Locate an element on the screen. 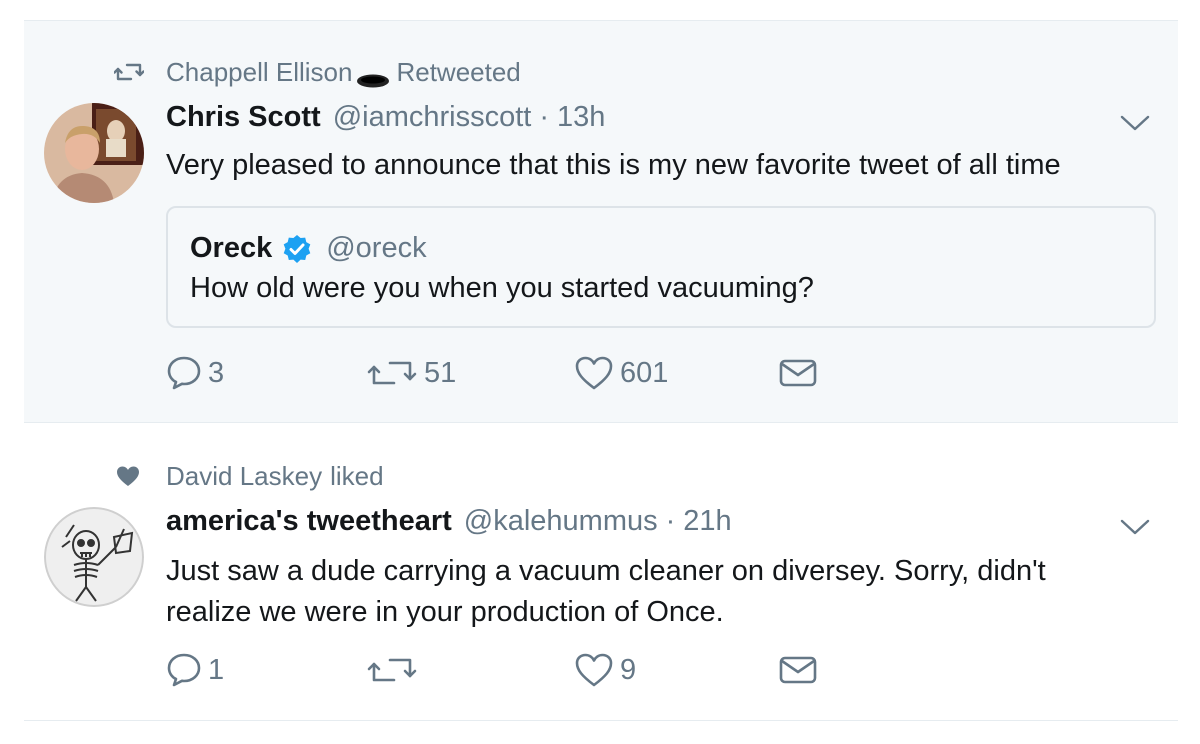  reply-button: 3 is located at coordinates (195, 373).